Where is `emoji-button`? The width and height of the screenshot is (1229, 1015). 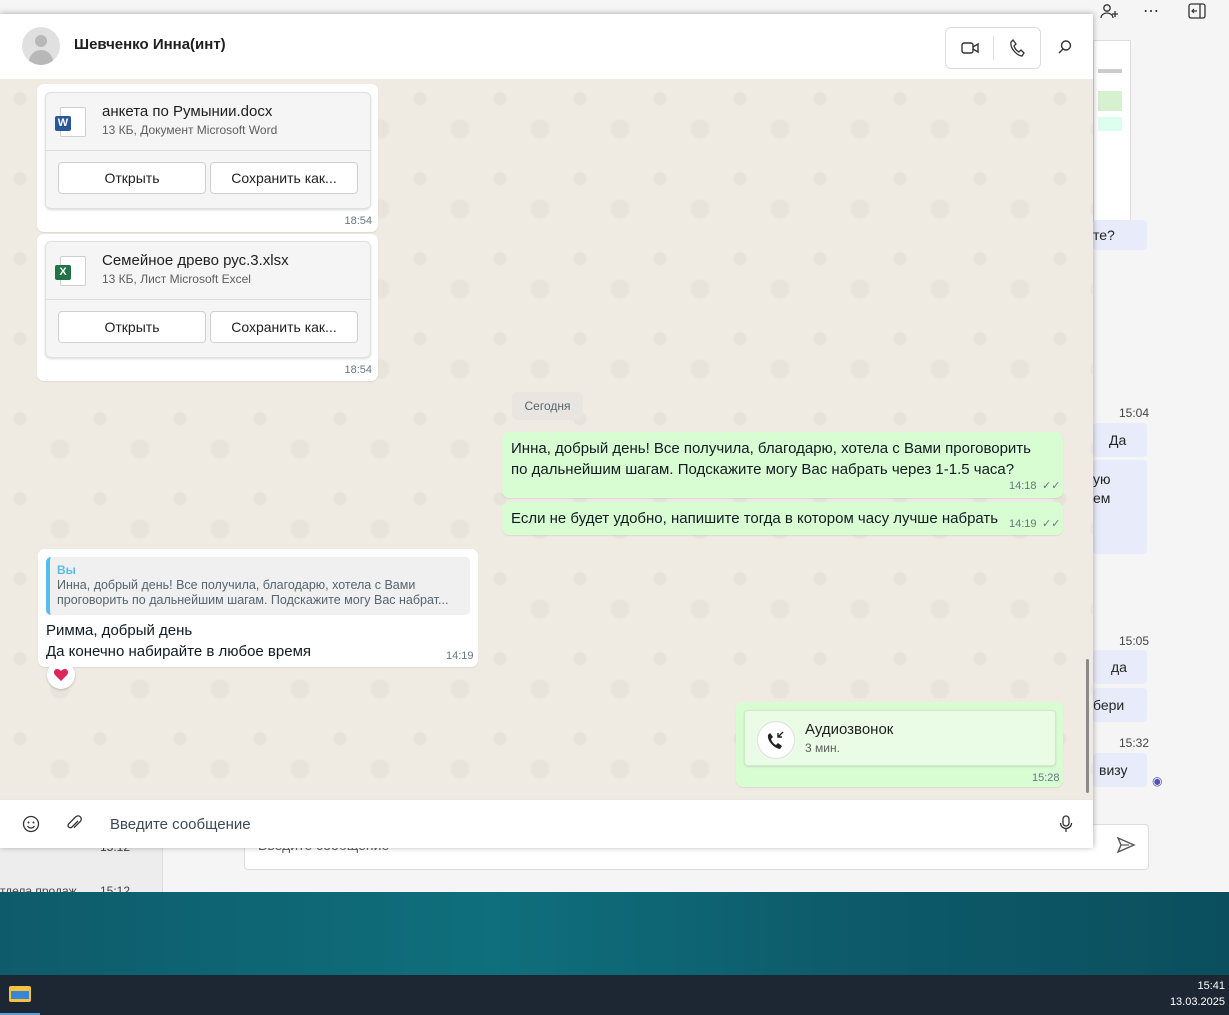 emoji-button is located at coordinates (31, 824).